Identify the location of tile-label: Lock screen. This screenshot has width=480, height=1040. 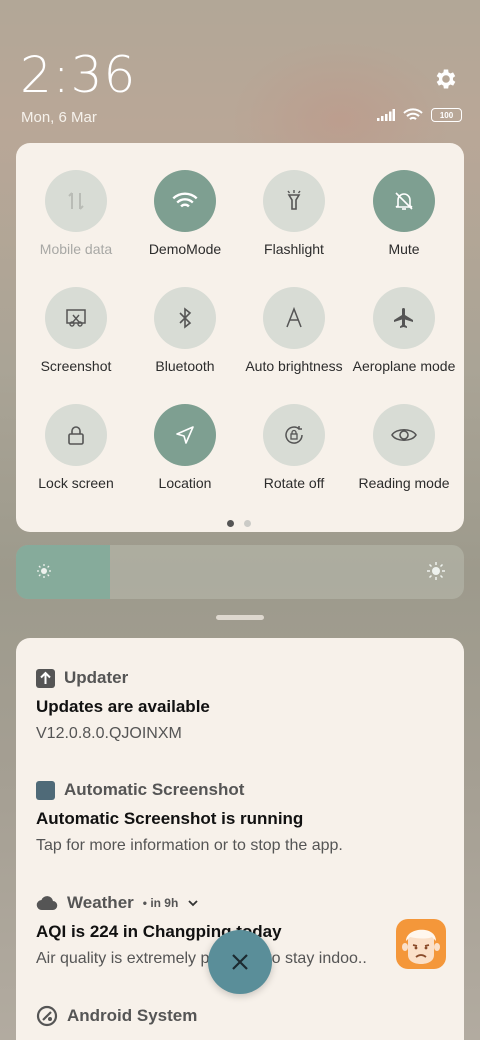
(76, 483).